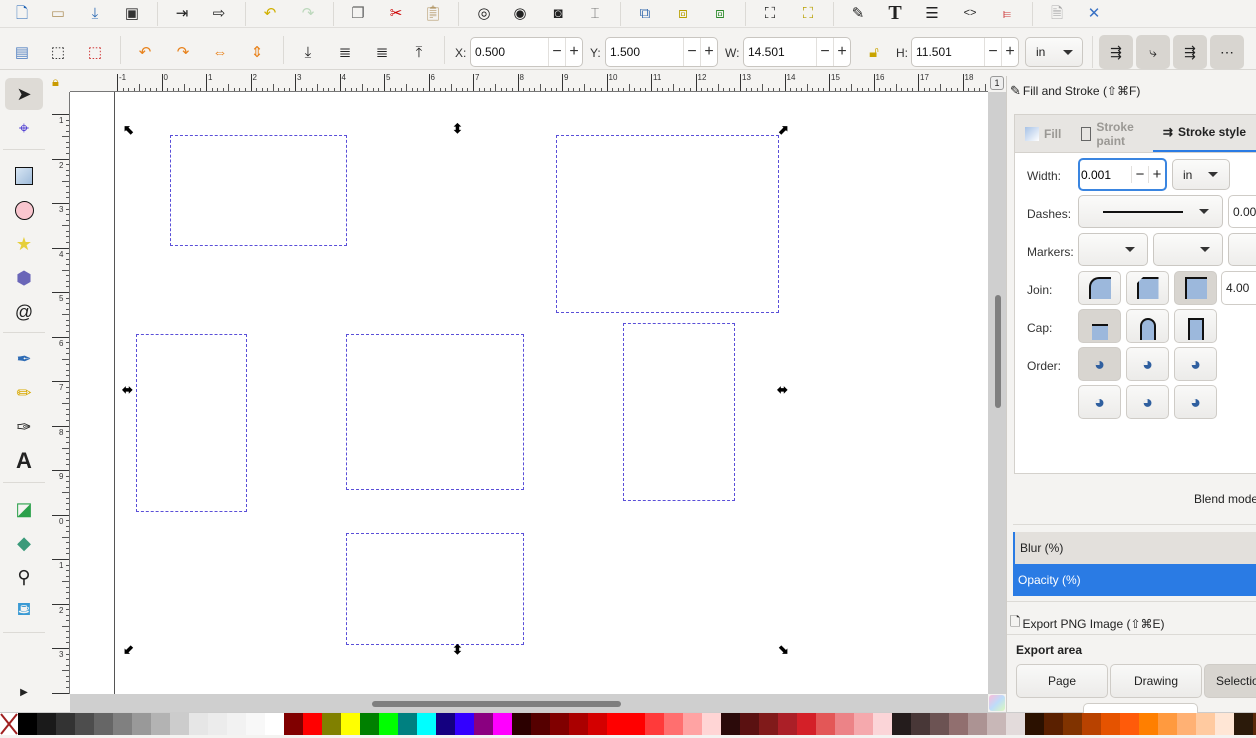  I want to click on align-distribute-icon: ⫢, so click(1007, 13).